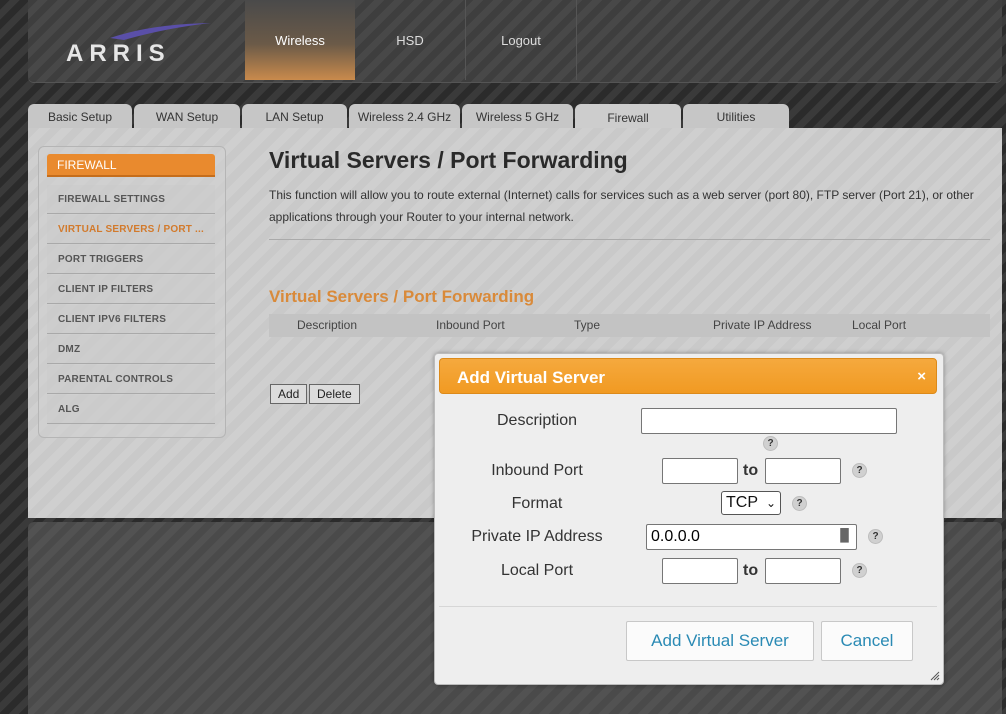 This screenshot has width=1006, height=714. Describe the element at coordinates (879, 325) in the screenshot. I see `col-local-port: Local Port` at that location.